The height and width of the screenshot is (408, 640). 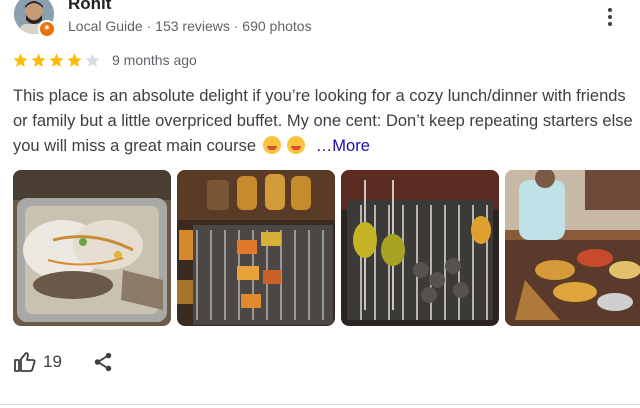 I want to click on photo-food-counter-image, so click(x=572, y=248).